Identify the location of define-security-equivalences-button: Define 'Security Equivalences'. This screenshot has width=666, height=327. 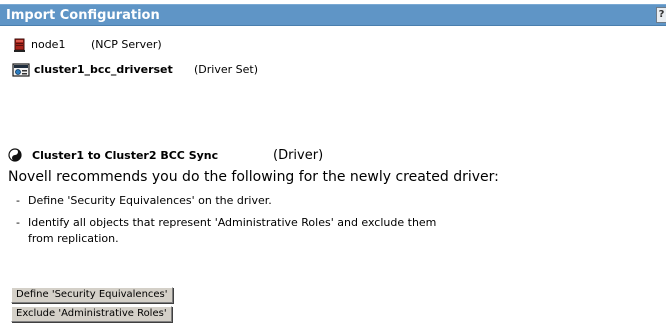
(92, 295).